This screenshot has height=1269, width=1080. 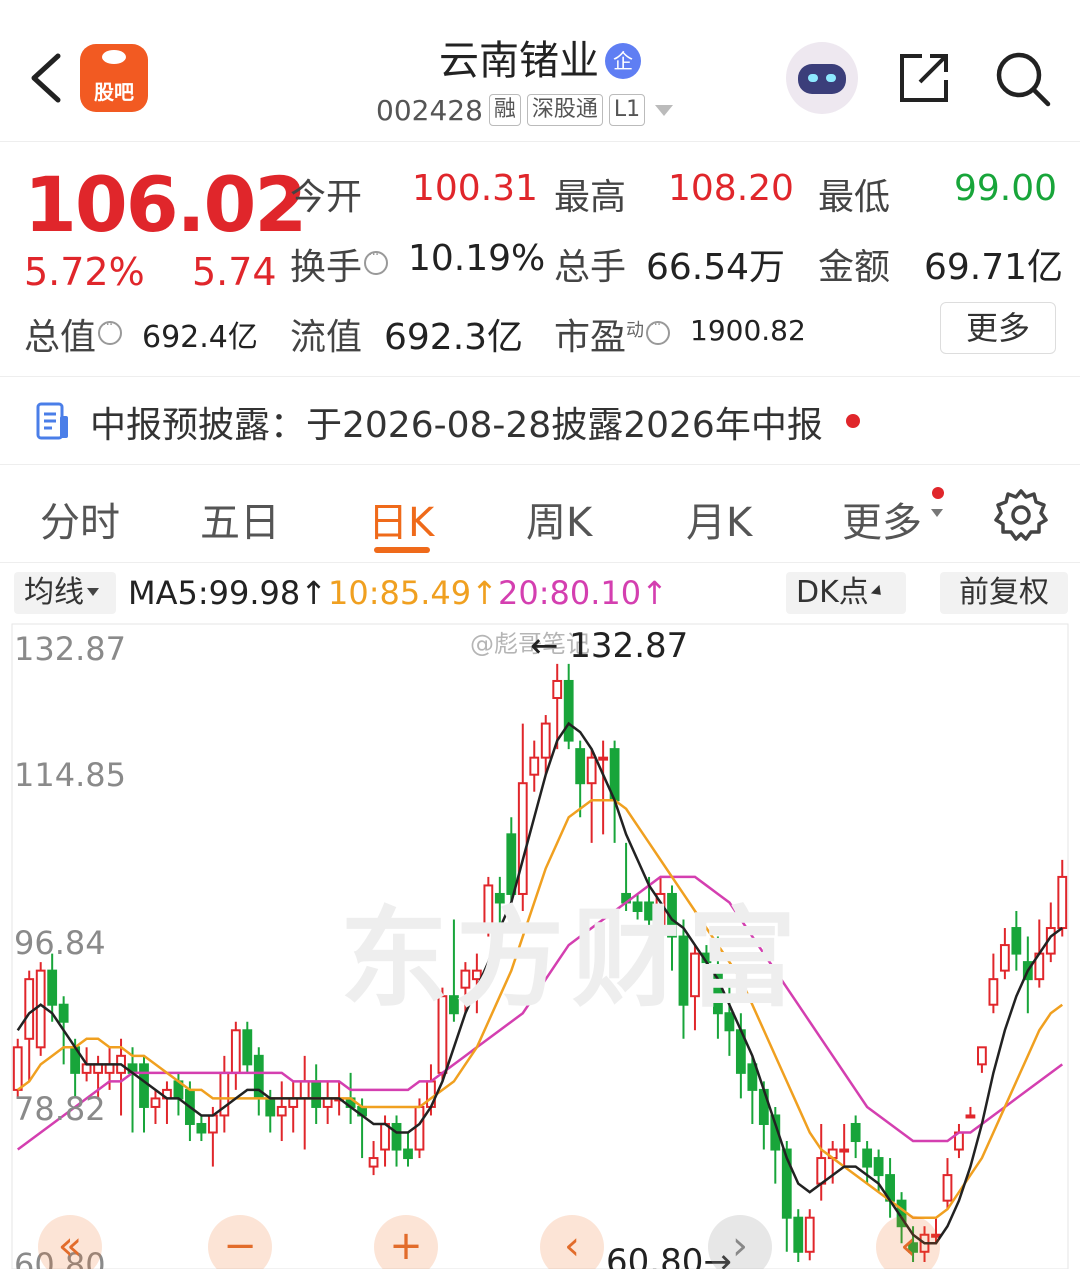 I want to click on gear-icon, so click(x=1021, y=515).